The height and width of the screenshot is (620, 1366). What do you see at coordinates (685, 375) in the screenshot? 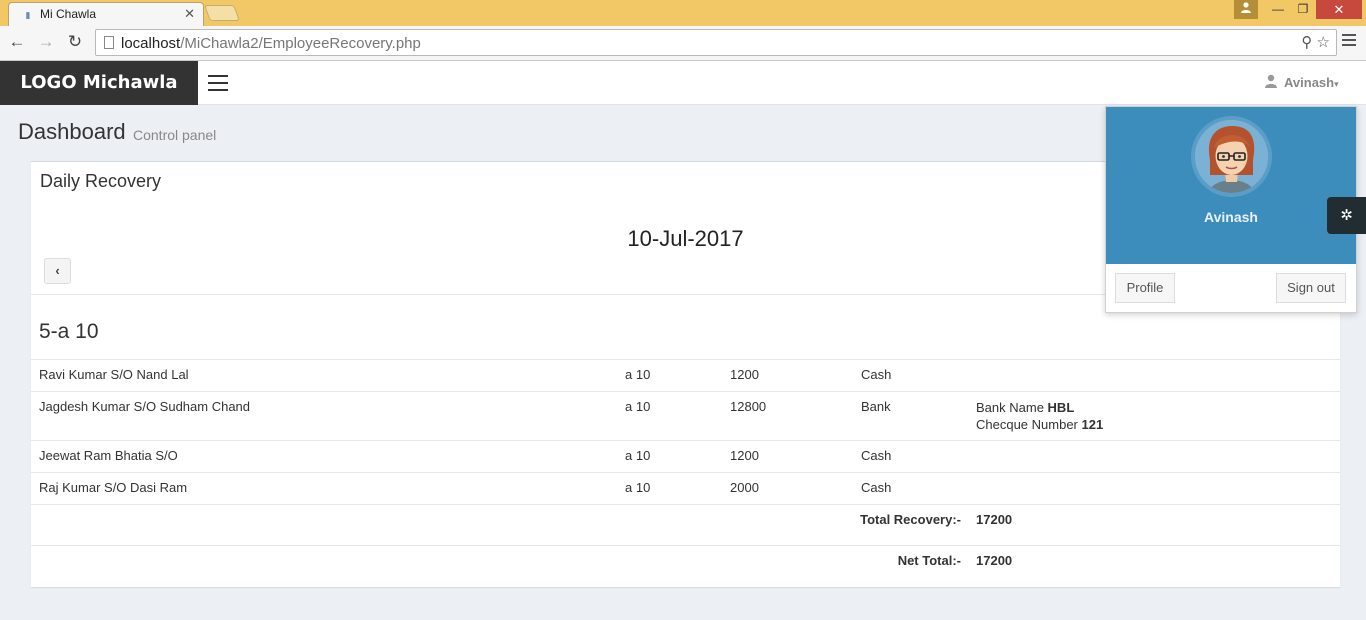
I see `table-row: Ravi Kumar S/O Nand Lal a 10 1200 Cash` at bounding box center [685, 375].